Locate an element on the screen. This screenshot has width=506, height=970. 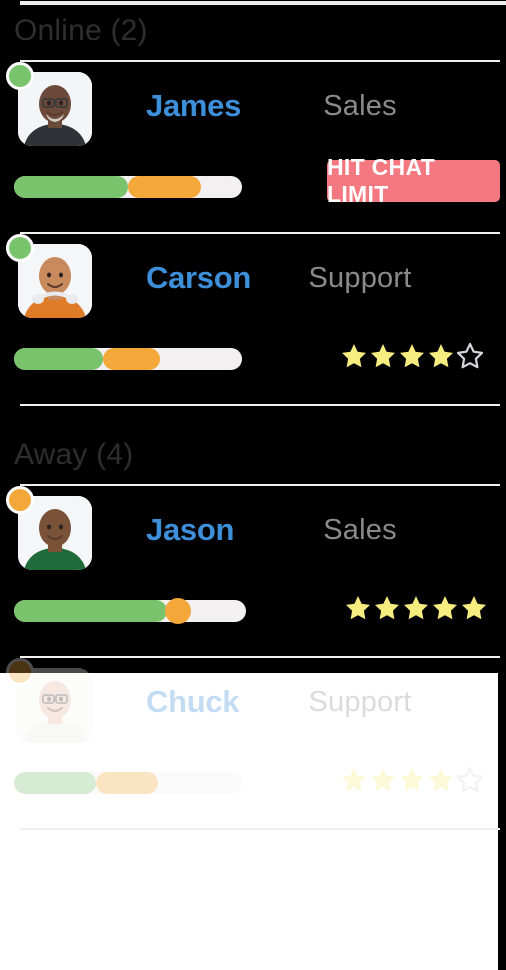
agent-name: Jason is located at coordinates (190, 530).